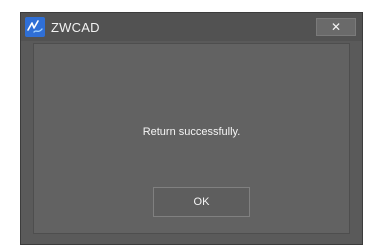  What do you see at coordinates (191, 27) in the screenshot?
I see `title-bar: ZWCAD ✕` at bounding box center [191, 27].